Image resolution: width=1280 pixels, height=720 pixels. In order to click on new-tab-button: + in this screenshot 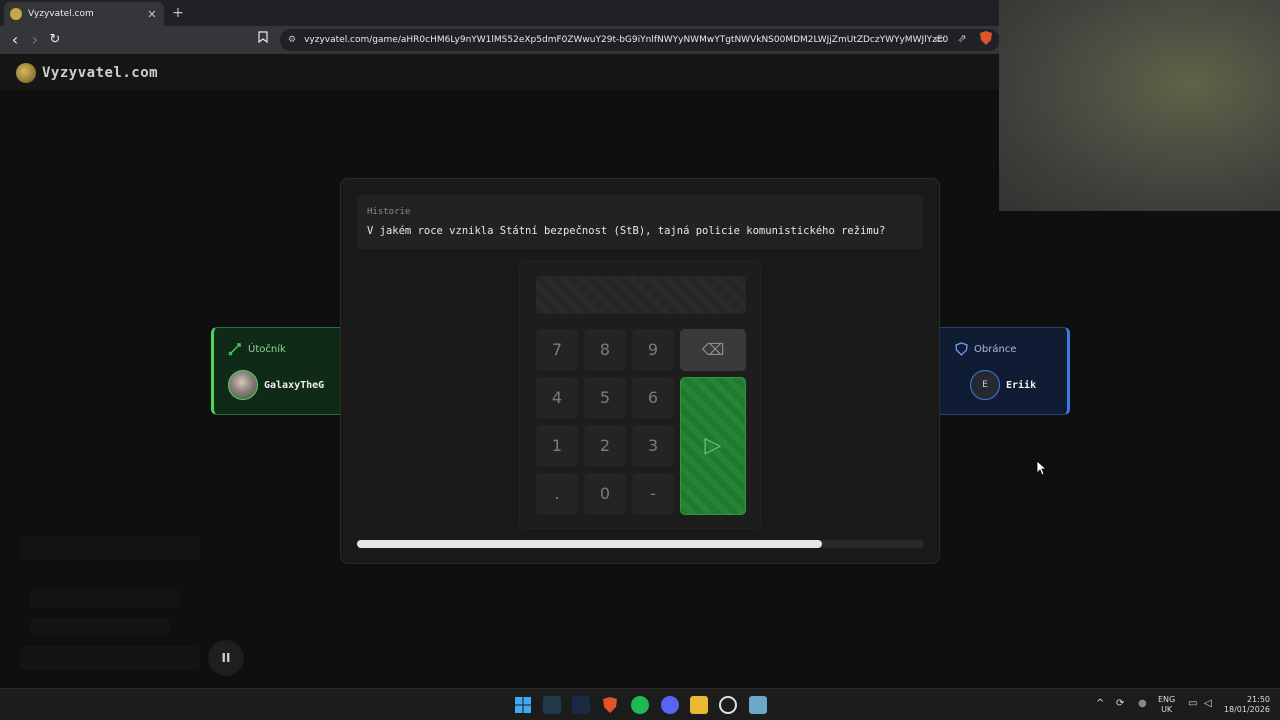, I will do `click(178, 13)`.